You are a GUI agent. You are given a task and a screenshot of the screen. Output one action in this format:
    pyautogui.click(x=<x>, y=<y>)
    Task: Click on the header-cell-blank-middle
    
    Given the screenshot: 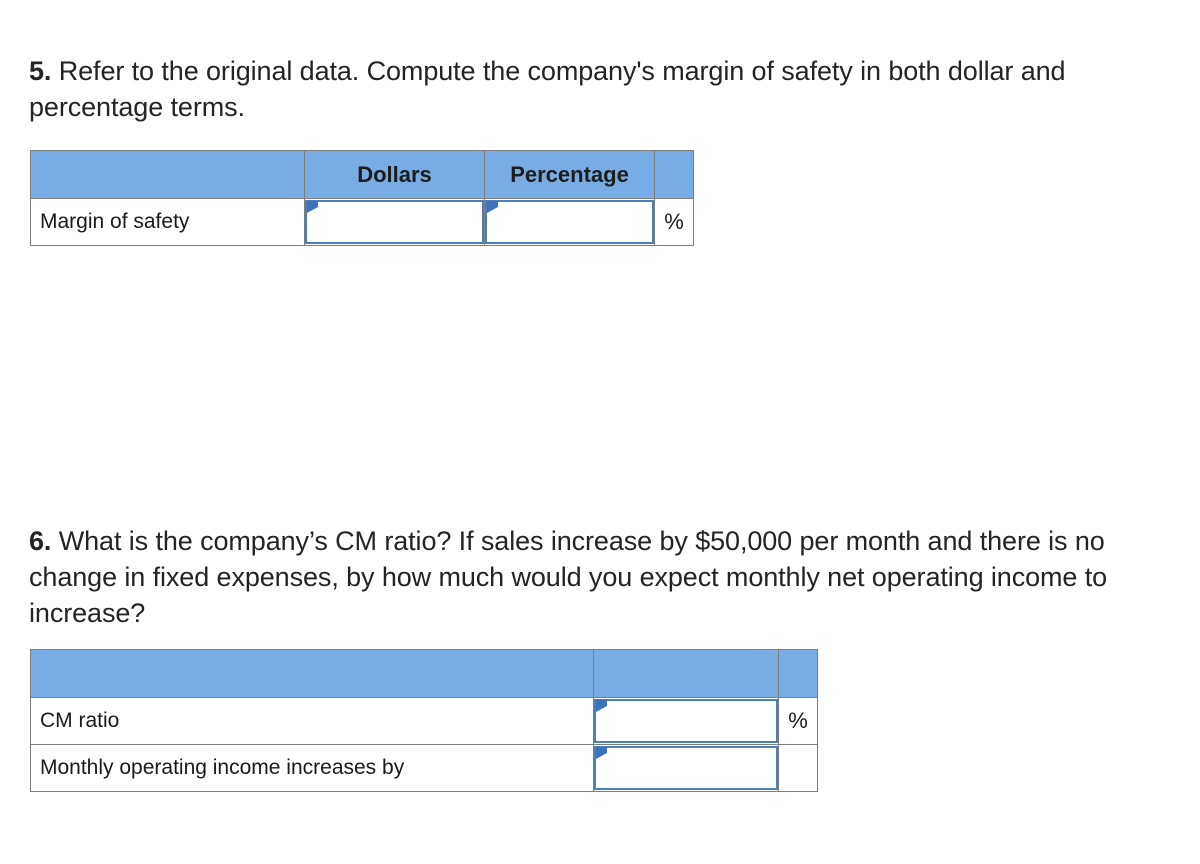 What is the action you would take?
    pyautogui.click(x=686, y=673)
    